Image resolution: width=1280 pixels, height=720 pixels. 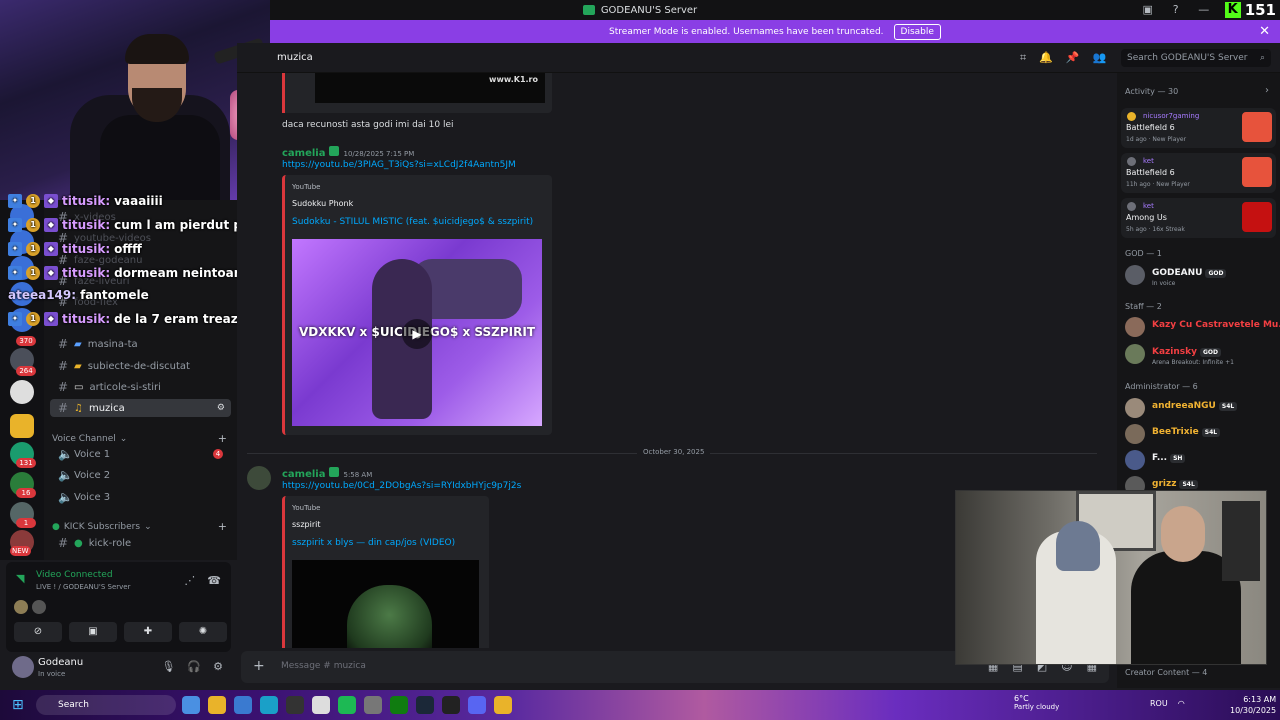 I want to click on voice-channel-3: 🔈 Voice 3, so click(x=140, y=497).